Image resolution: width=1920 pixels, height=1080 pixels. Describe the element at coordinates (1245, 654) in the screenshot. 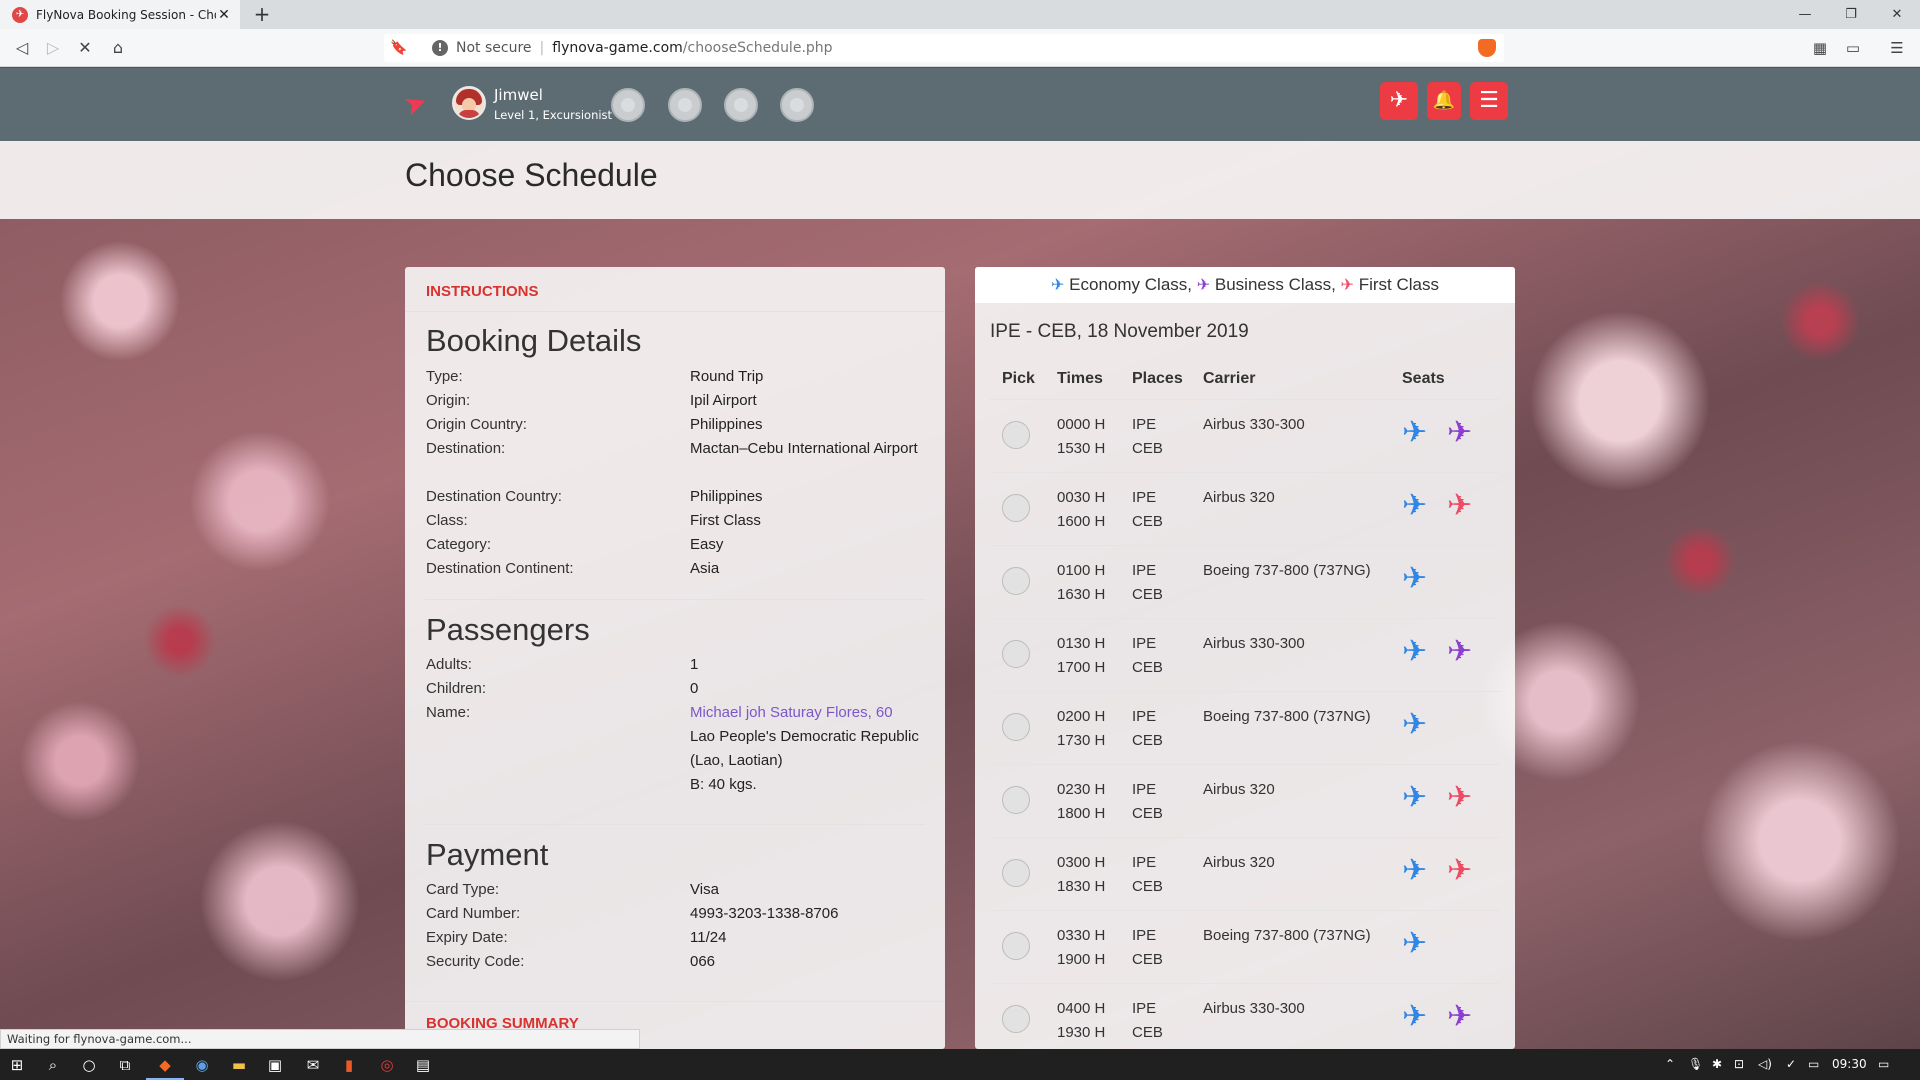

I see `flight-row: 0130 H 1700 H IPE CEB Airbus 330-300 ✈ ✈` at that location.